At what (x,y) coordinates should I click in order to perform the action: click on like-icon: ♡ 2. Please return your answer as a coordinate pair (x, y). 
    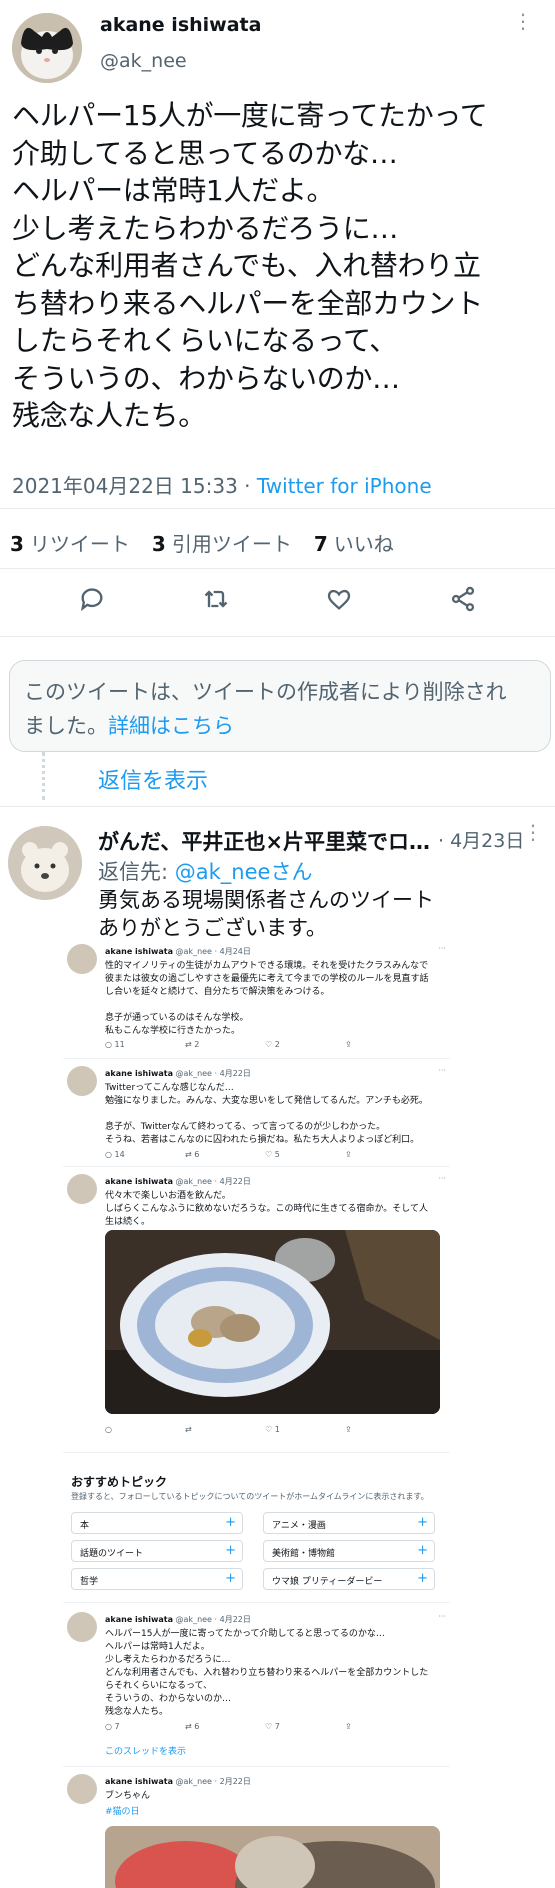
    Looking at the image, I should click on (272, 1044).